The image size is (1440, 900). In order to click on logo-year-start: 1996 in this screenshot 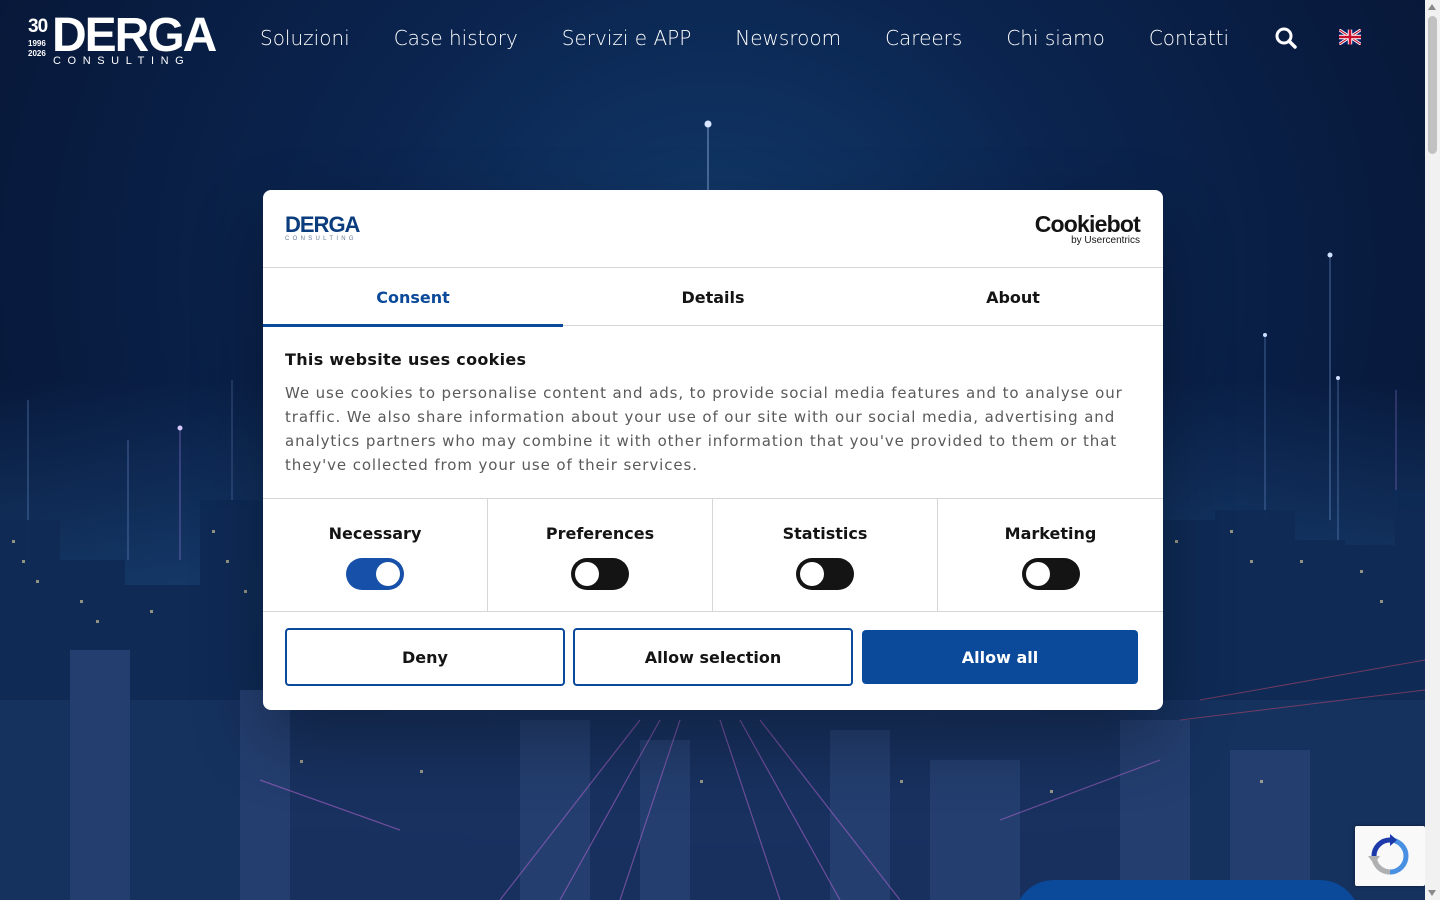, I will do `click(37, 43)`.